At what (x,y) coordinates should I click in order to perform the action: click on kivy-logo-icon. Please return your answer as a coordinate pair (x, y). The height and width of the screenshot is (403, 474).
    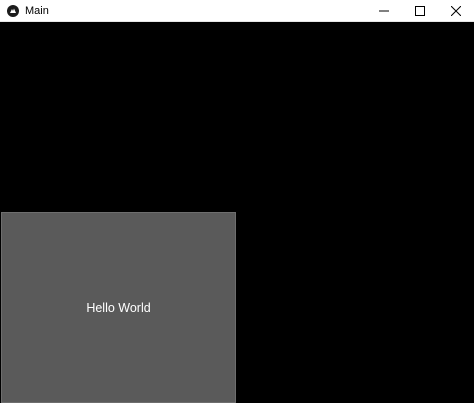
    Looking at the image, I should click on (13, 10).